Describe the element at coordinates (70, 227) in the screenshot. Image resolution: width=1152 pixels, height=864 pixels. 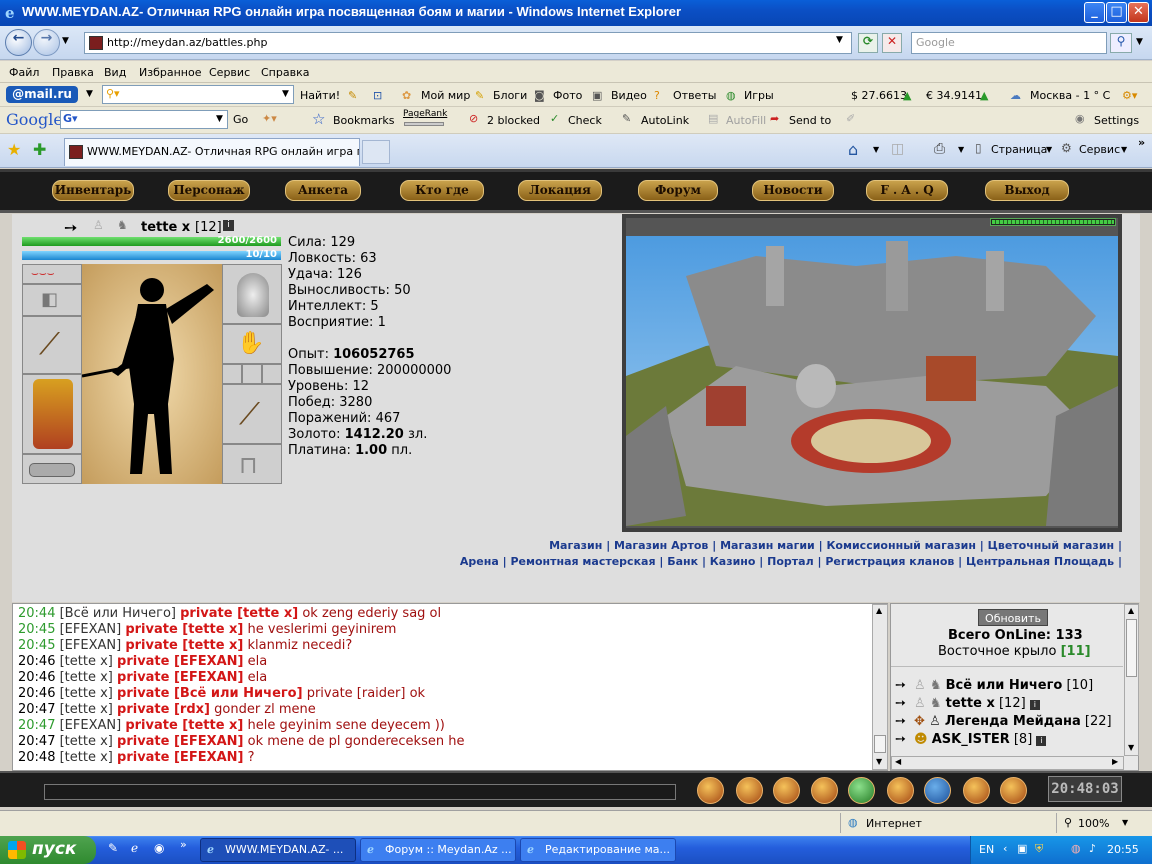
I see `action-arrow-icon: ➙` at that location.